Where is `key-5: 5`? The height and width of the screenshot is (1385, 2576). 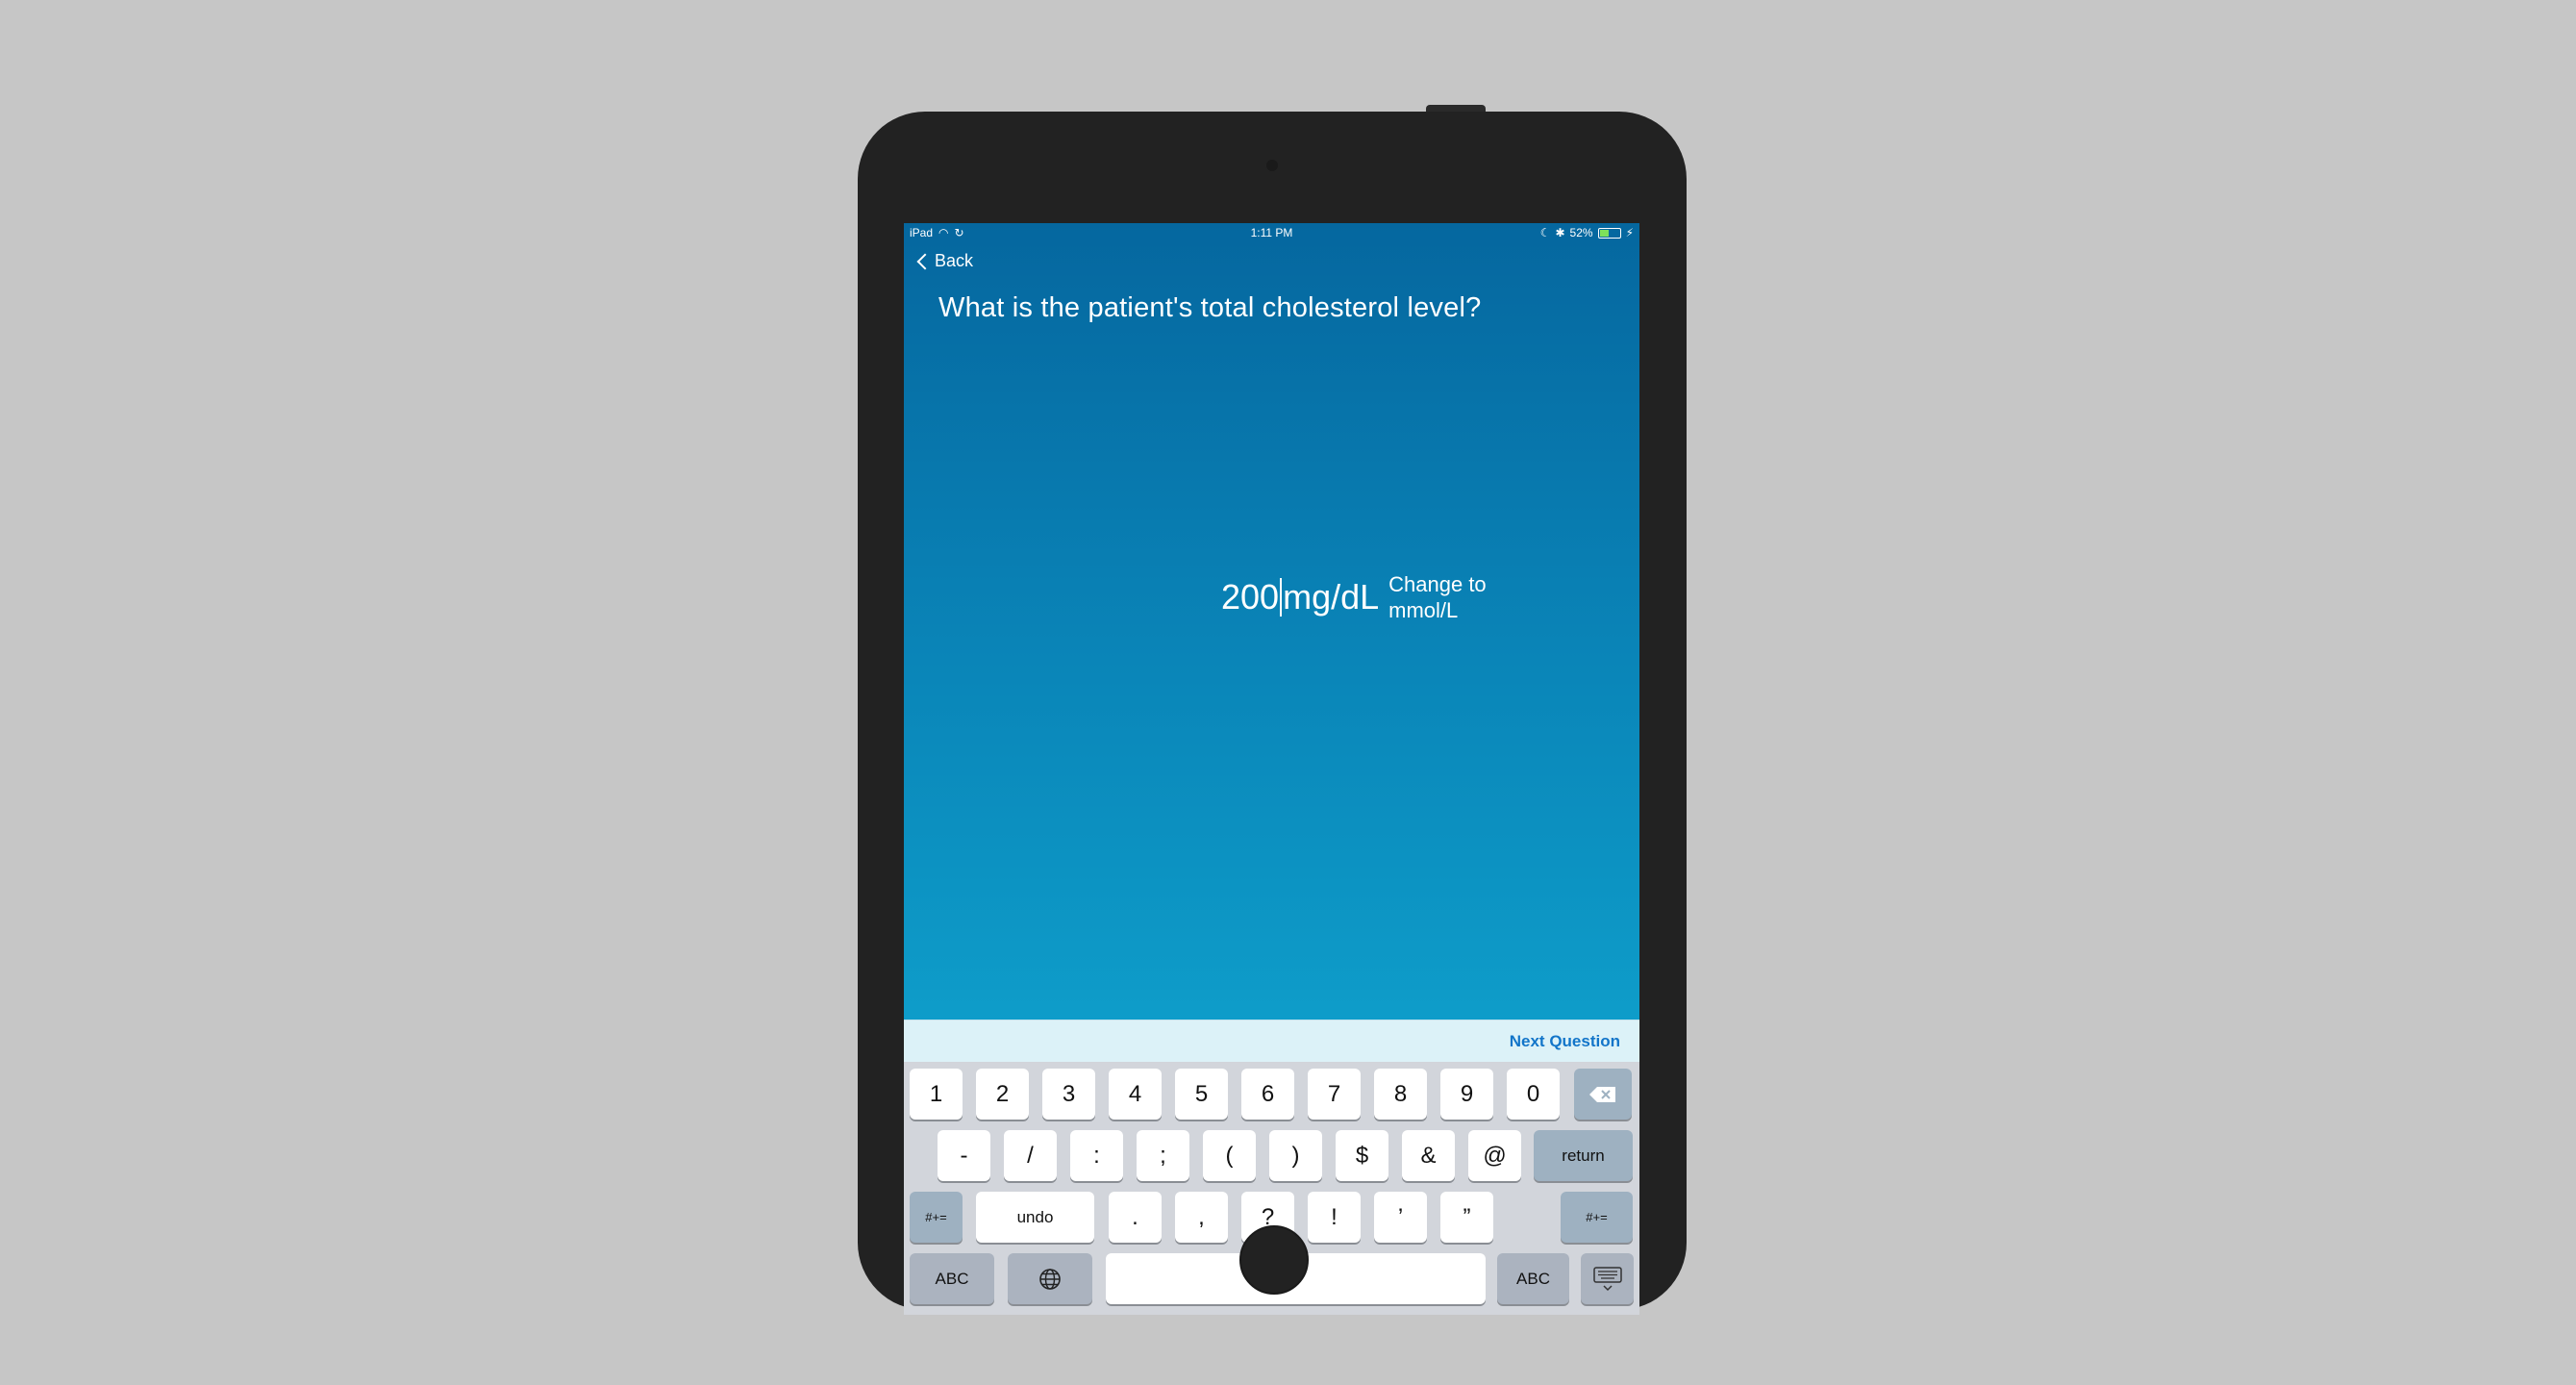 key-5: 5 is located at coordinates (1201, 1094).